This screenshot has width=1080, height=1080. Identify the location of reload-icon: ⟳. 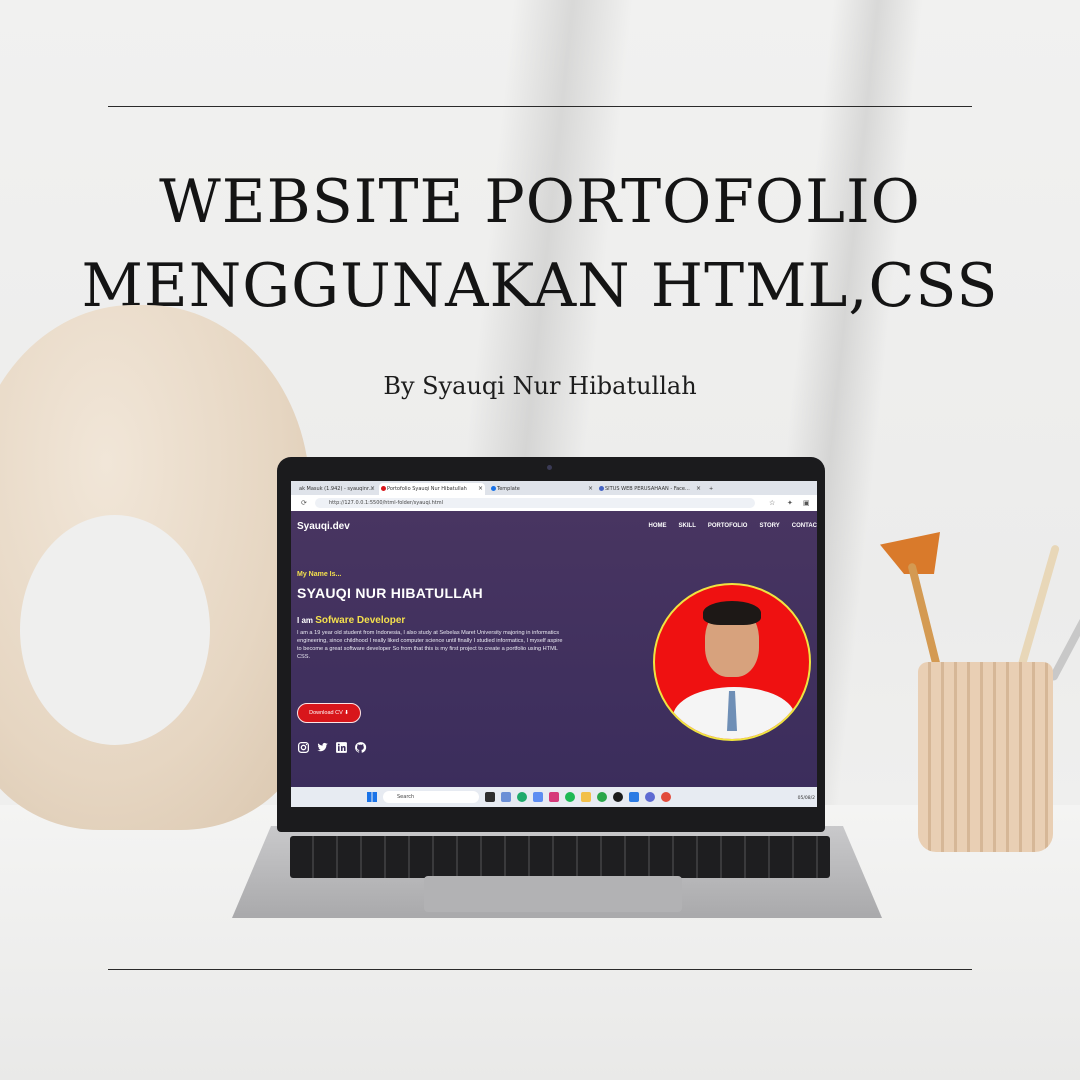
(304, 503).